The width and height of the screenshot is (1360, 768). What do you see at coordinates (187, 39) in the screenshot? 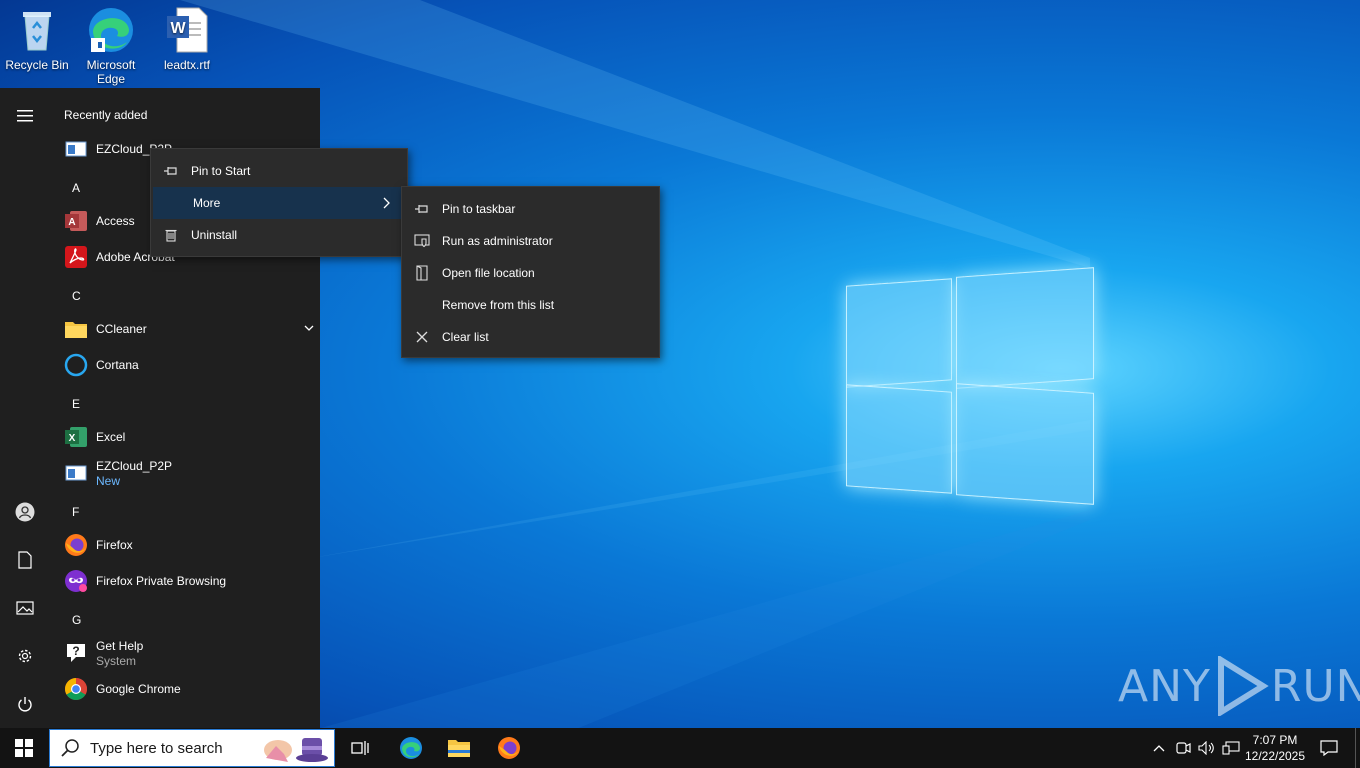
I see `desktop-icon-leadtx: W leadtx.rtf` at bounding box center [187, 39].